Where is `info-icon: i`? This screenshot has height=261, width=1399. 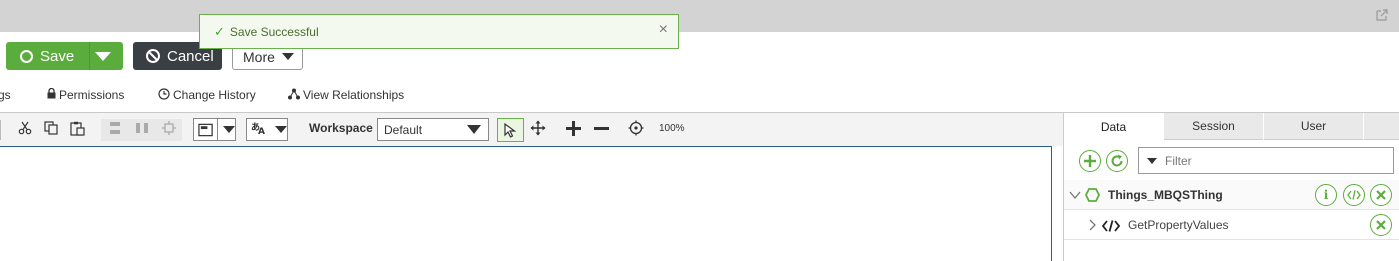 info-icon: i is located at coordinates (1326, 195).